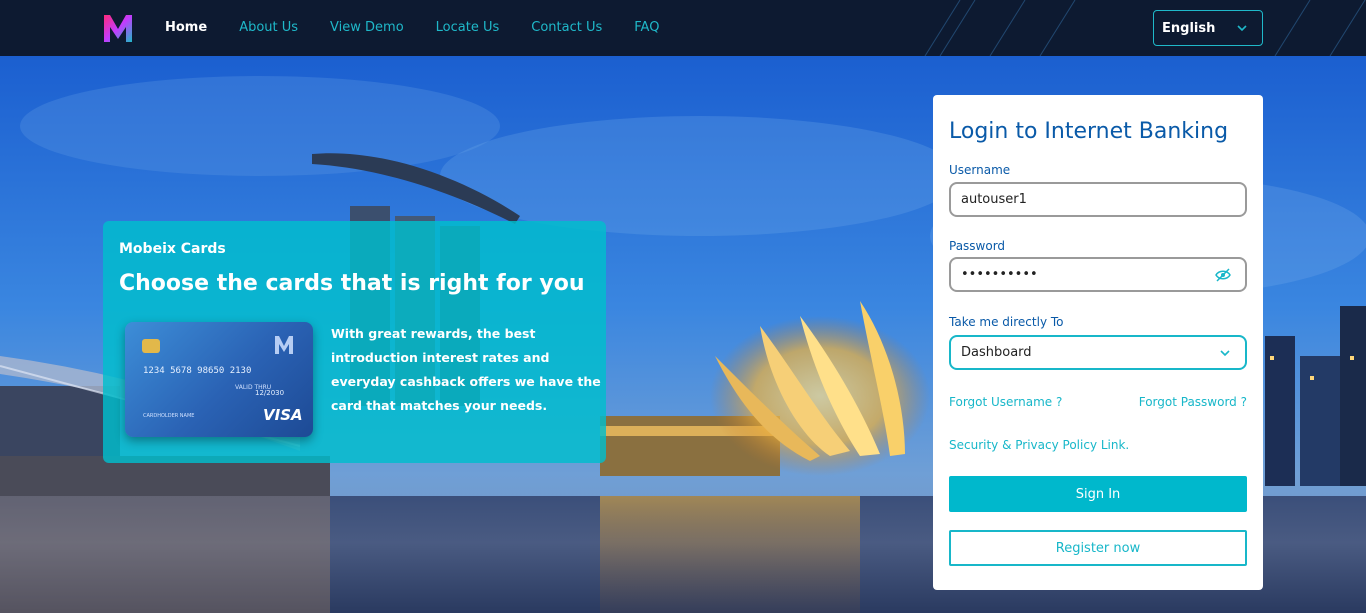  Describe the element at coordinates (1098, 548) in the screenshot. I see `register-button: Register now` at that location.